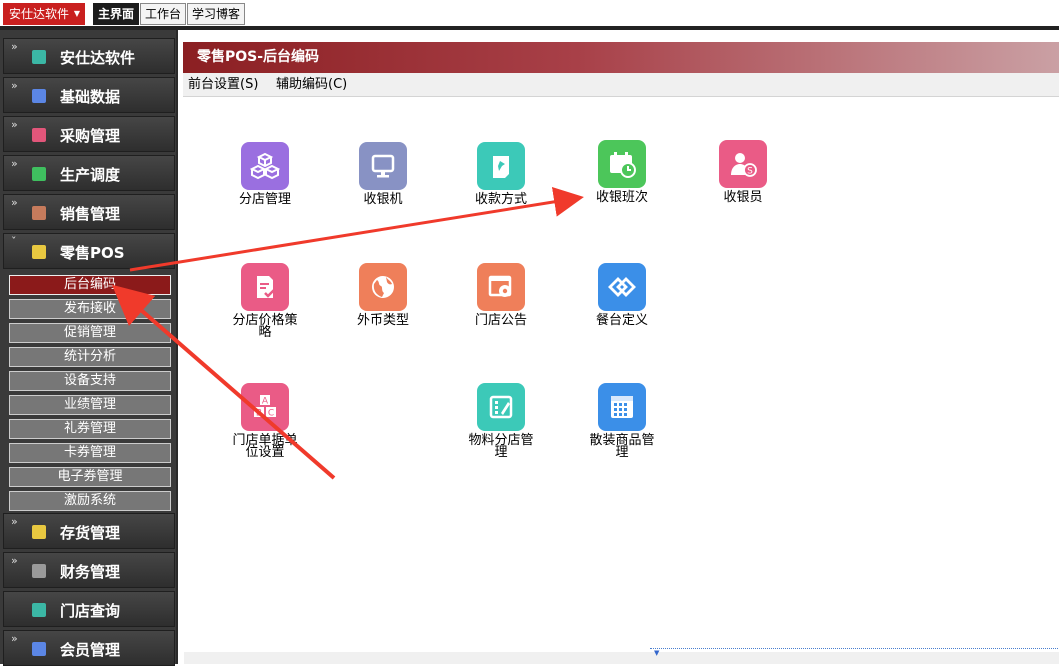 The width and height of the screenshot is (1059, 669). What do you see at coordinates (259, 414) in the screenshot?
I see `svg-text: B` at bounding box center [259, 414].